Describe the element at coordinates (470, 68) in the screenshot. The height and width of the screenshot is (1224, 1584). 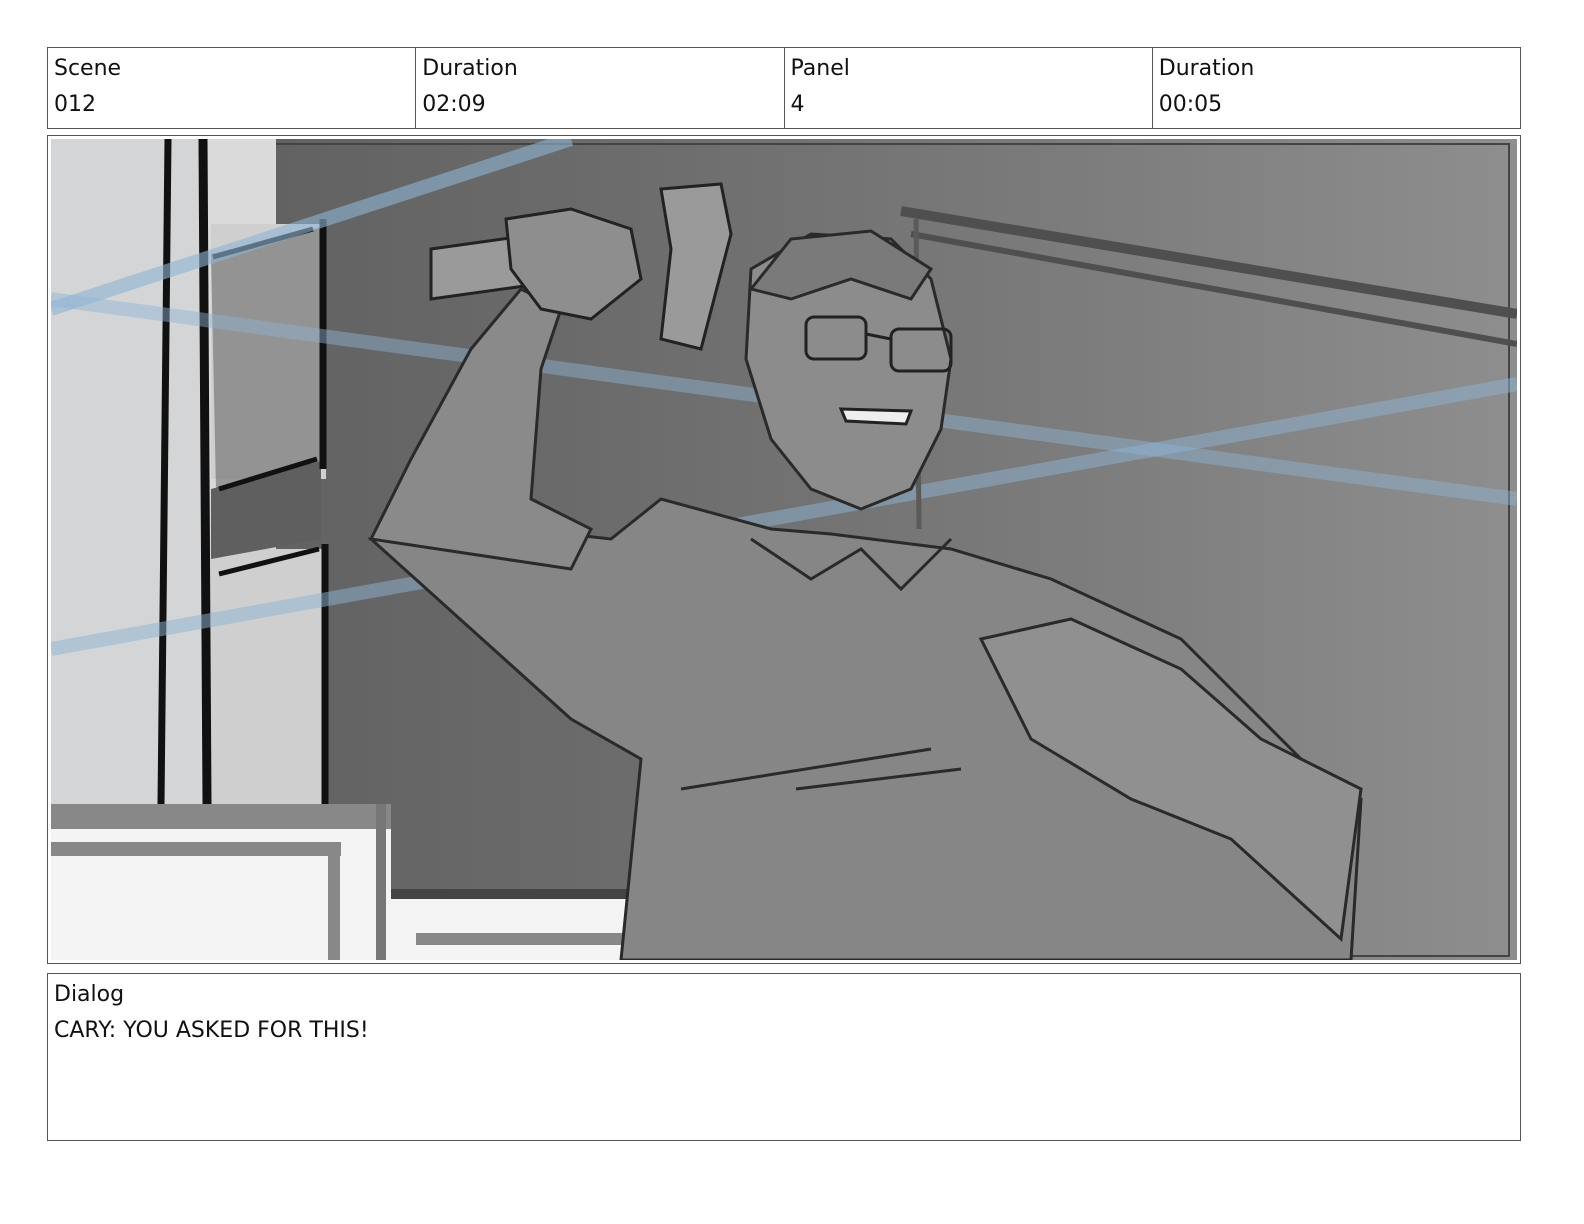
I see `scene-duration-label: Duration` at that location.